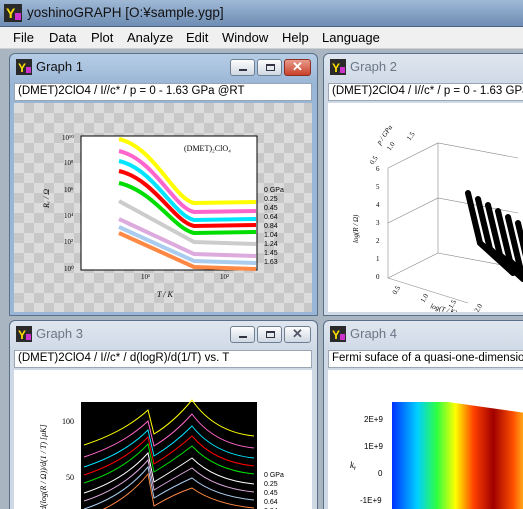 This screenshot has height=509, width=523. What do you see at coordinates (378, 187) in the screenshot?
I see `graph2-ztick: 5` at bounding box center [378, 187].